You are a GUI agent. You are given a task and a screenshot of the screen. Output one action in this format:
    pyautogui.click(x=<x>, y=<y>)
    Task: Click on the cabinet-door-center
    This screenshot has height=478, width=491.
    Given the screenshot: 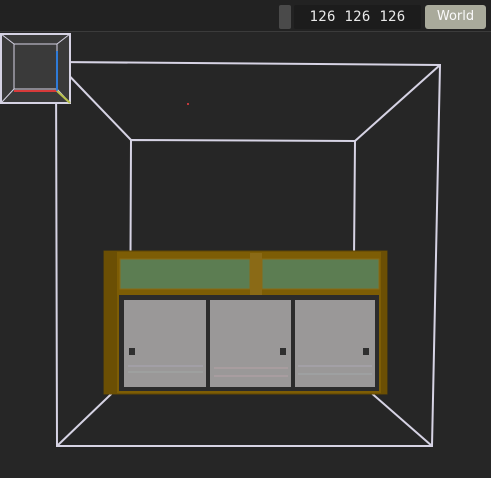 What is the action you would take?
    pyautogui.click(x=250, y=343)
    